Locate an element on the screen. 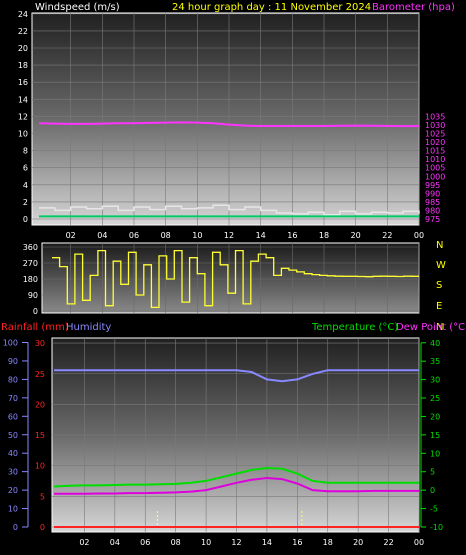 This screenshot has height=555, width=466. y-right-tick-label: 1030 is located at coordinates (435, 125).